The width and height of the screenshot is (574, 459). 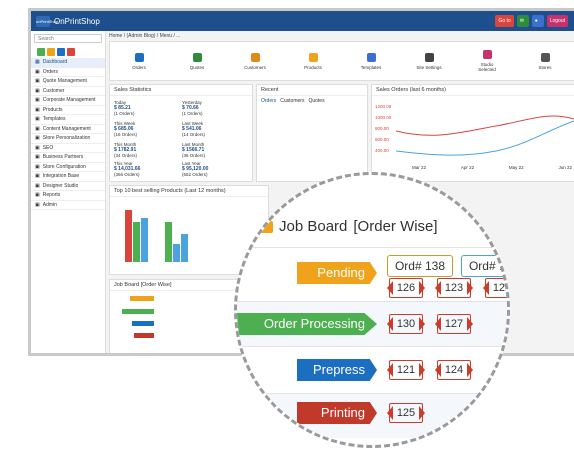 What do you see at coordinates (37, 166) in the screenshot?
I see `config-icon: ▣` at bounding box center [37, 166].